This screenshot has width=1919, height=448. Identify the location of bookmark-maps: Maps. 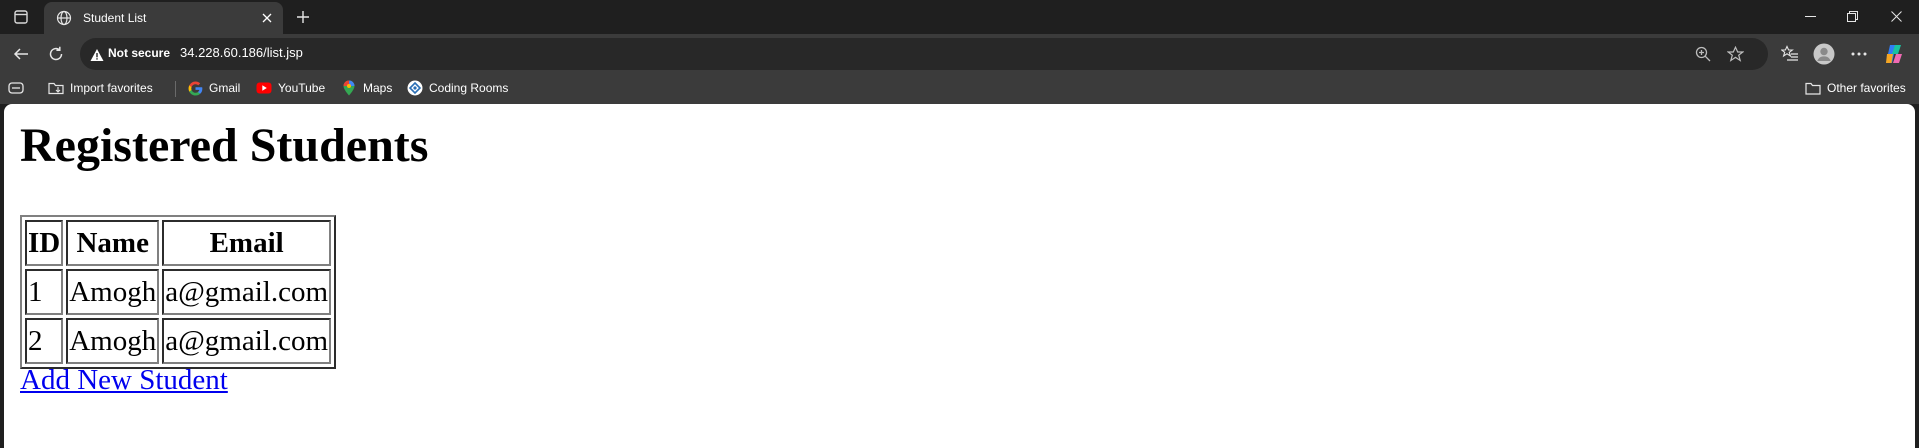
(366, 88).